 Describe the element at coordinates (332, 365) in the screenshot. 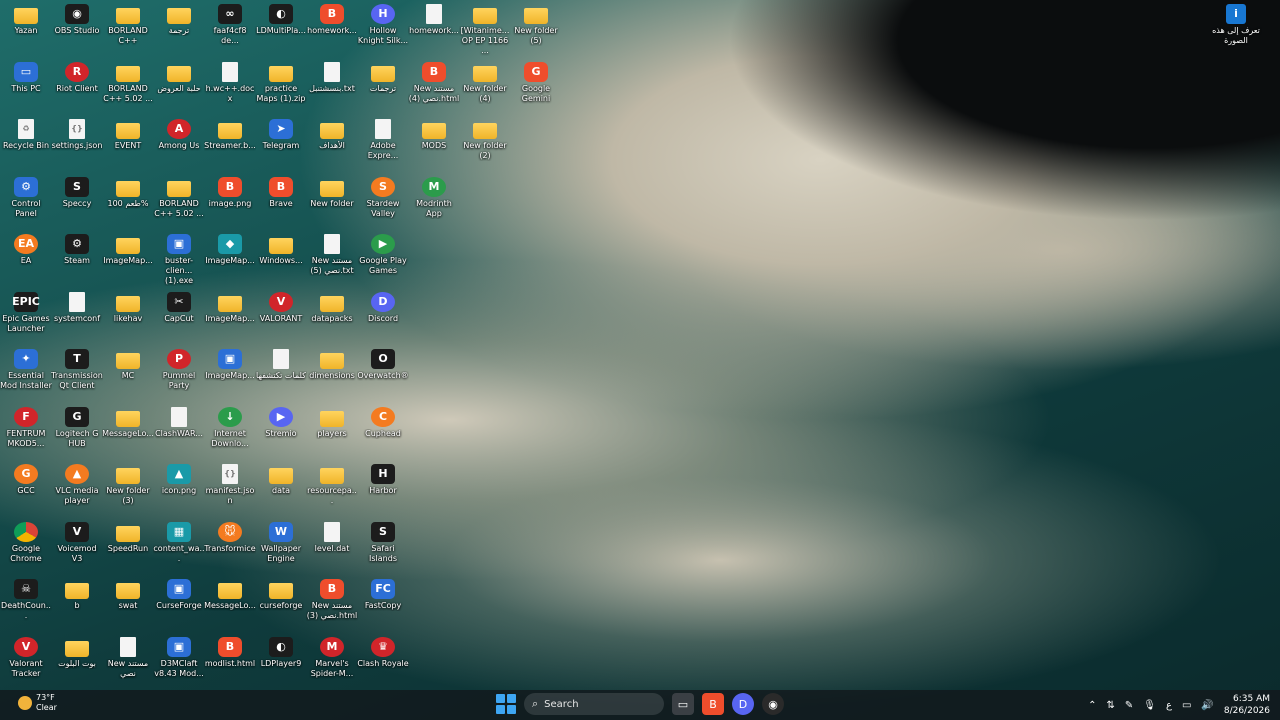

I see `desktop-icon: dimensions` at that location.